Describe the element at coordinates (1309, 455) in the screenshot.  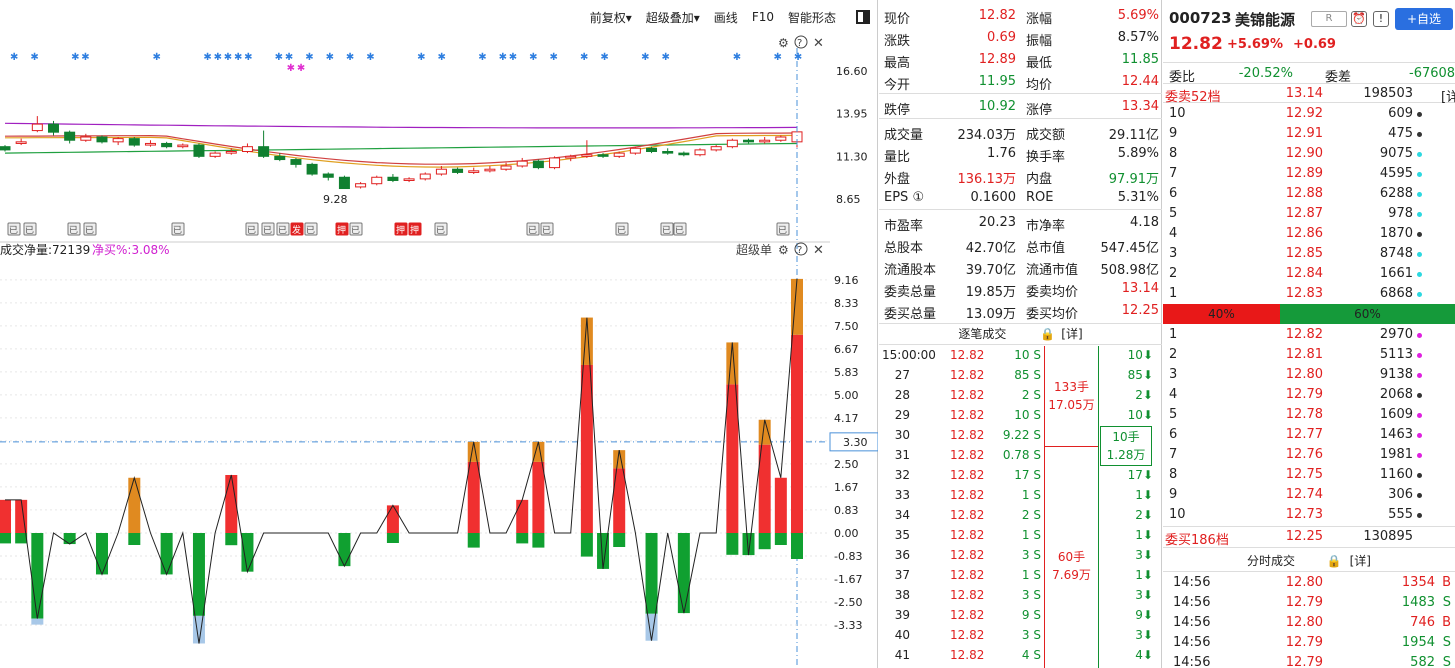
I see `bid-row: 7 12.76 1981` at that location.